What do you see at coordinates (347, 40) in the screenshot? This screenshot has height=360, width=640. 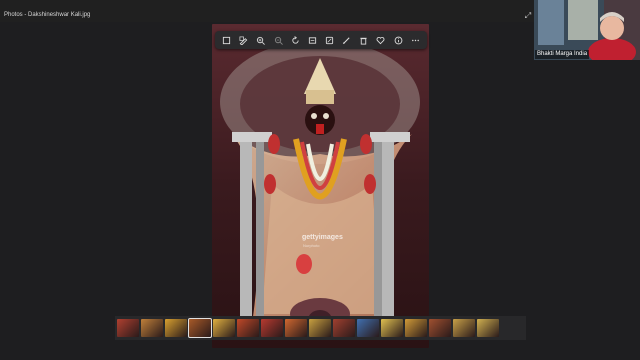 I see `draw-icon` at bounding box center [347, 40].